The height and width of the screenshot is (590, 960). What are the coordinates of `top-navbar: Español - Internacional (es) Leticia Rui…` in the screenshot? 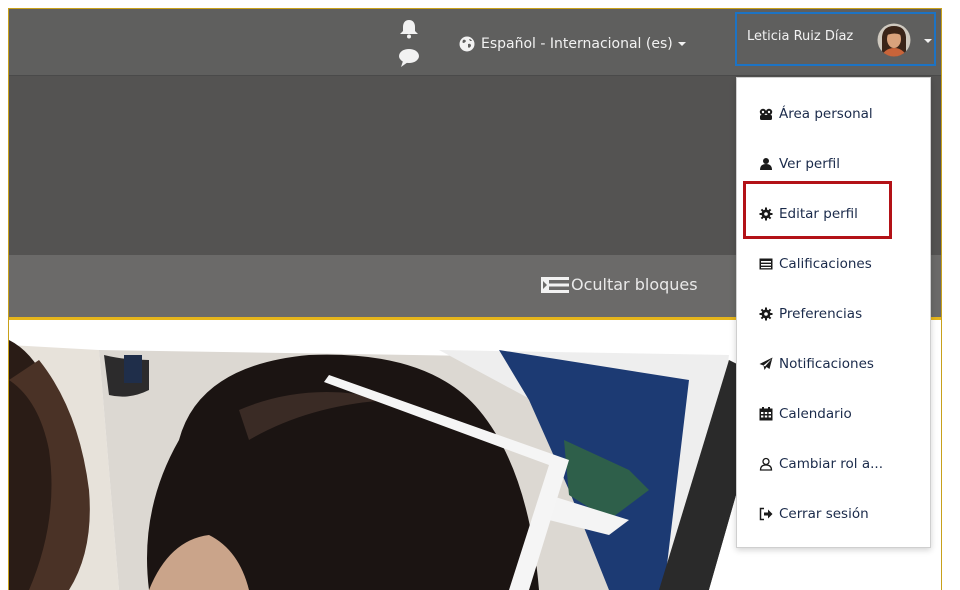 It's located at (475, 42).